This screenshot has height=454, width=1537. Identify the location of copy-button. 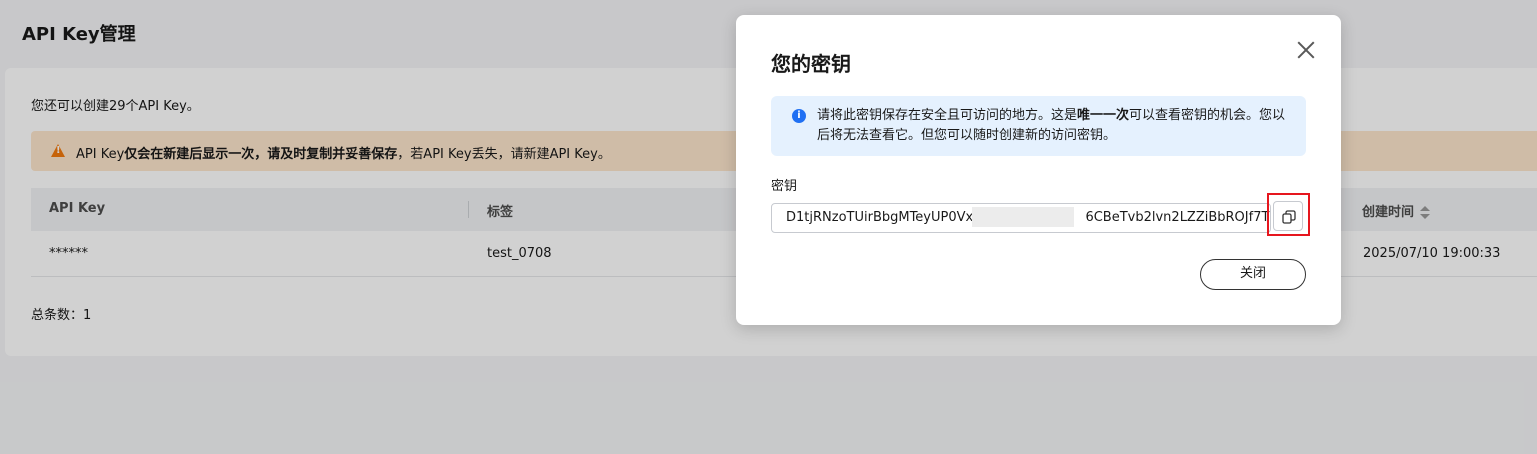
(1288, 216).